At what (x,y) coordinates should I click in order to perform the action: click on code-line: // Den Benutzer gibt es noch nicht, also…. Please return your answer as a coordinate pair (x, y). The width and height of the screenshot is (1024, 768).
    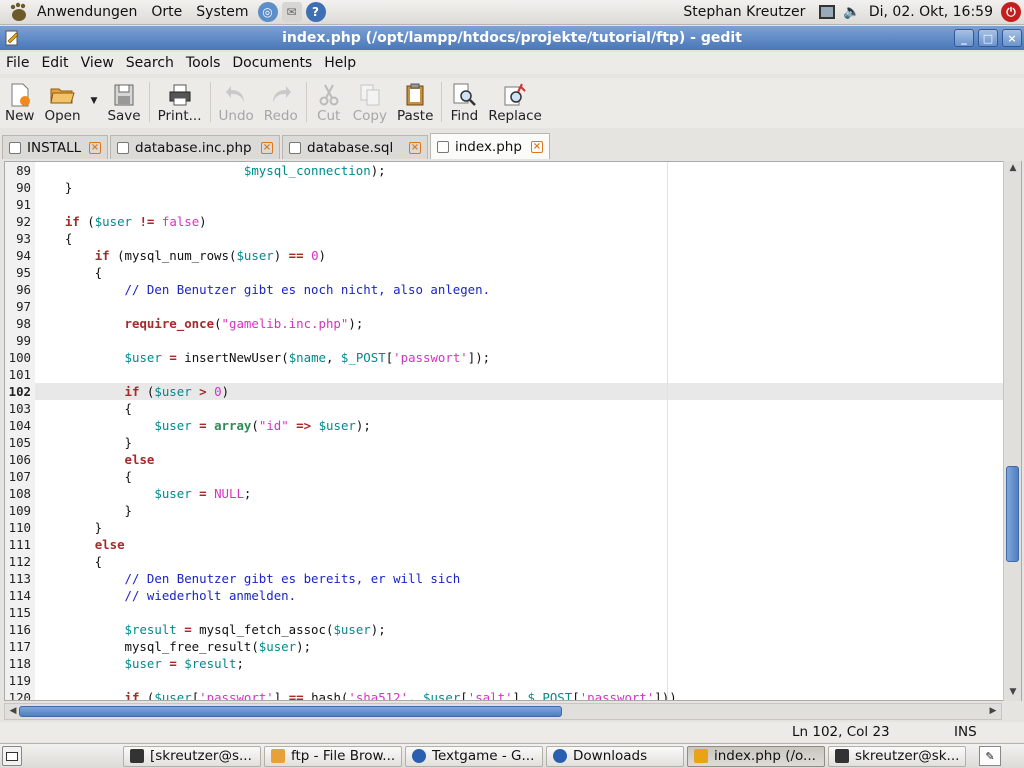
    Looking at the image, I should click on (520, 289).